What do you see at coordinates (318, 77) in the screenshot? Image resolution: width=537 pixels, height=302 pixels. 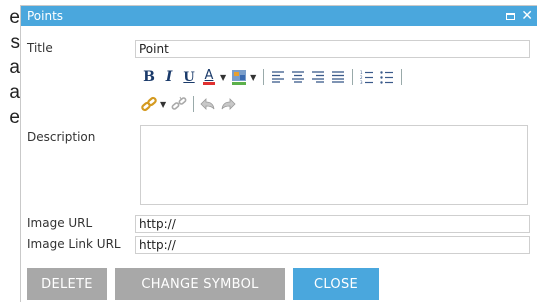 I see `align-right-icon` at bounding box center [318, 77].